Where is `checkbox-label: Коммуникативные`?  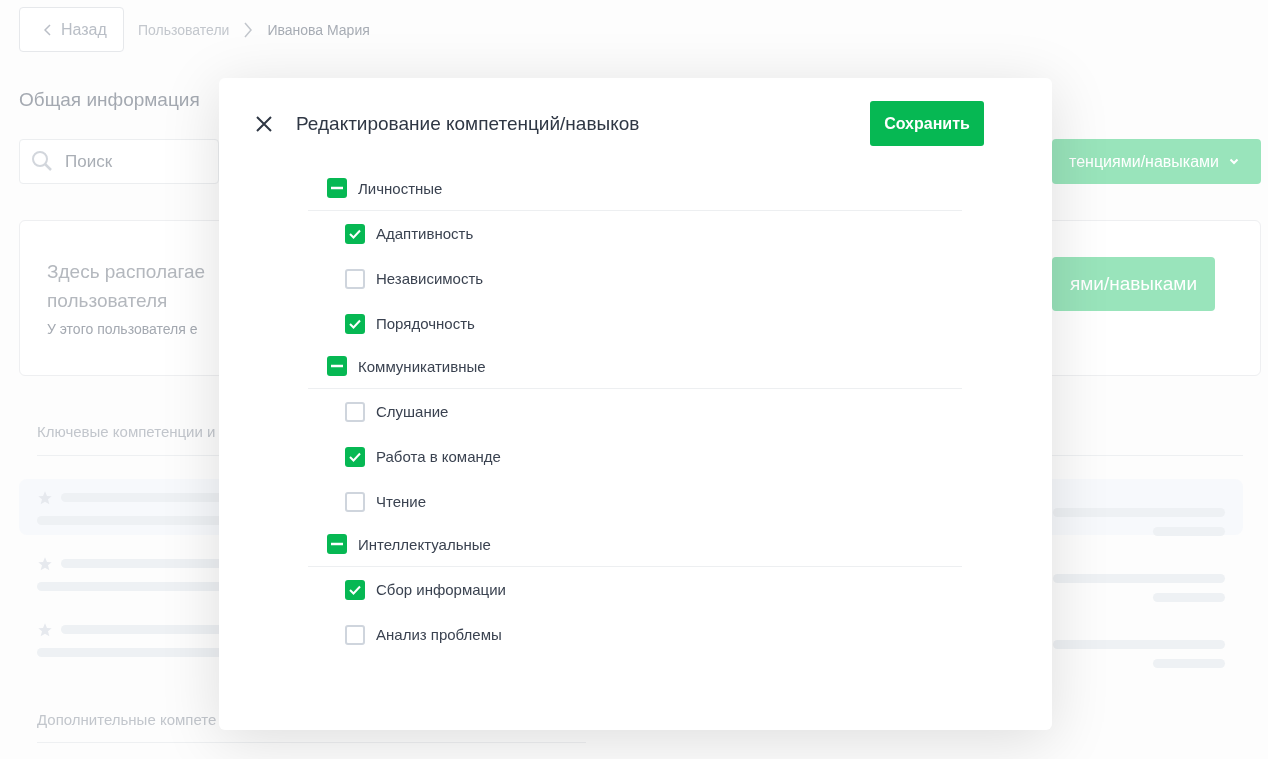 checkbox-label: Коммуникативные is located at coordinates (422, 366).